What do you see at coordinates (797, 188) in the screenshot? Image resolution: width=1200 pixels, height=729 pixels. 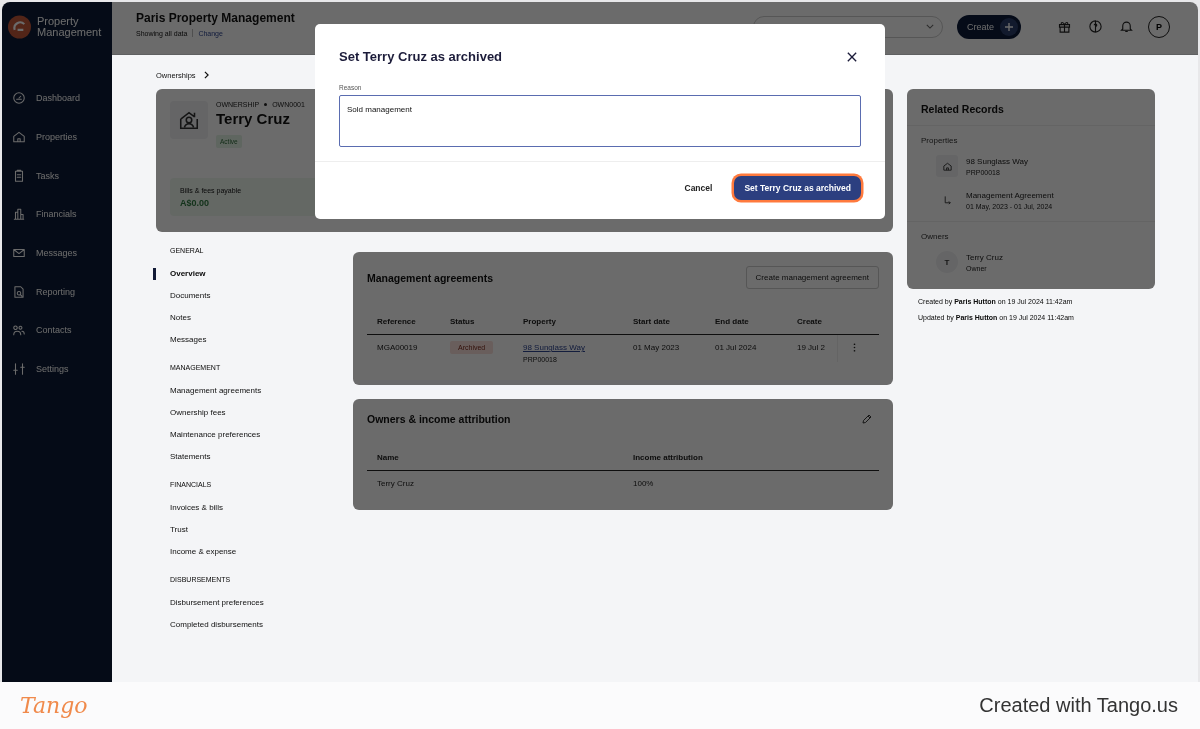 I see `confirm-archive-button: Set Terry Cruz as archived` at bounding box center [797, 188].